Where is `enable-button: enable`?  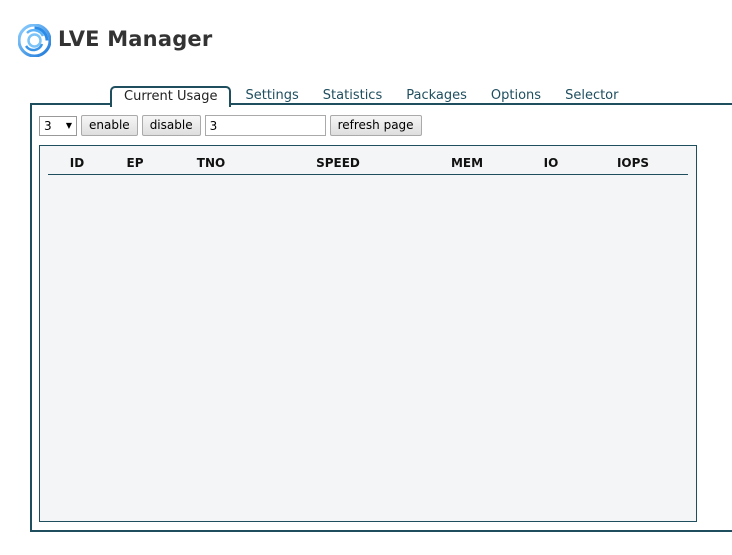
enable-button: enable is located at coordinates (109, 125).